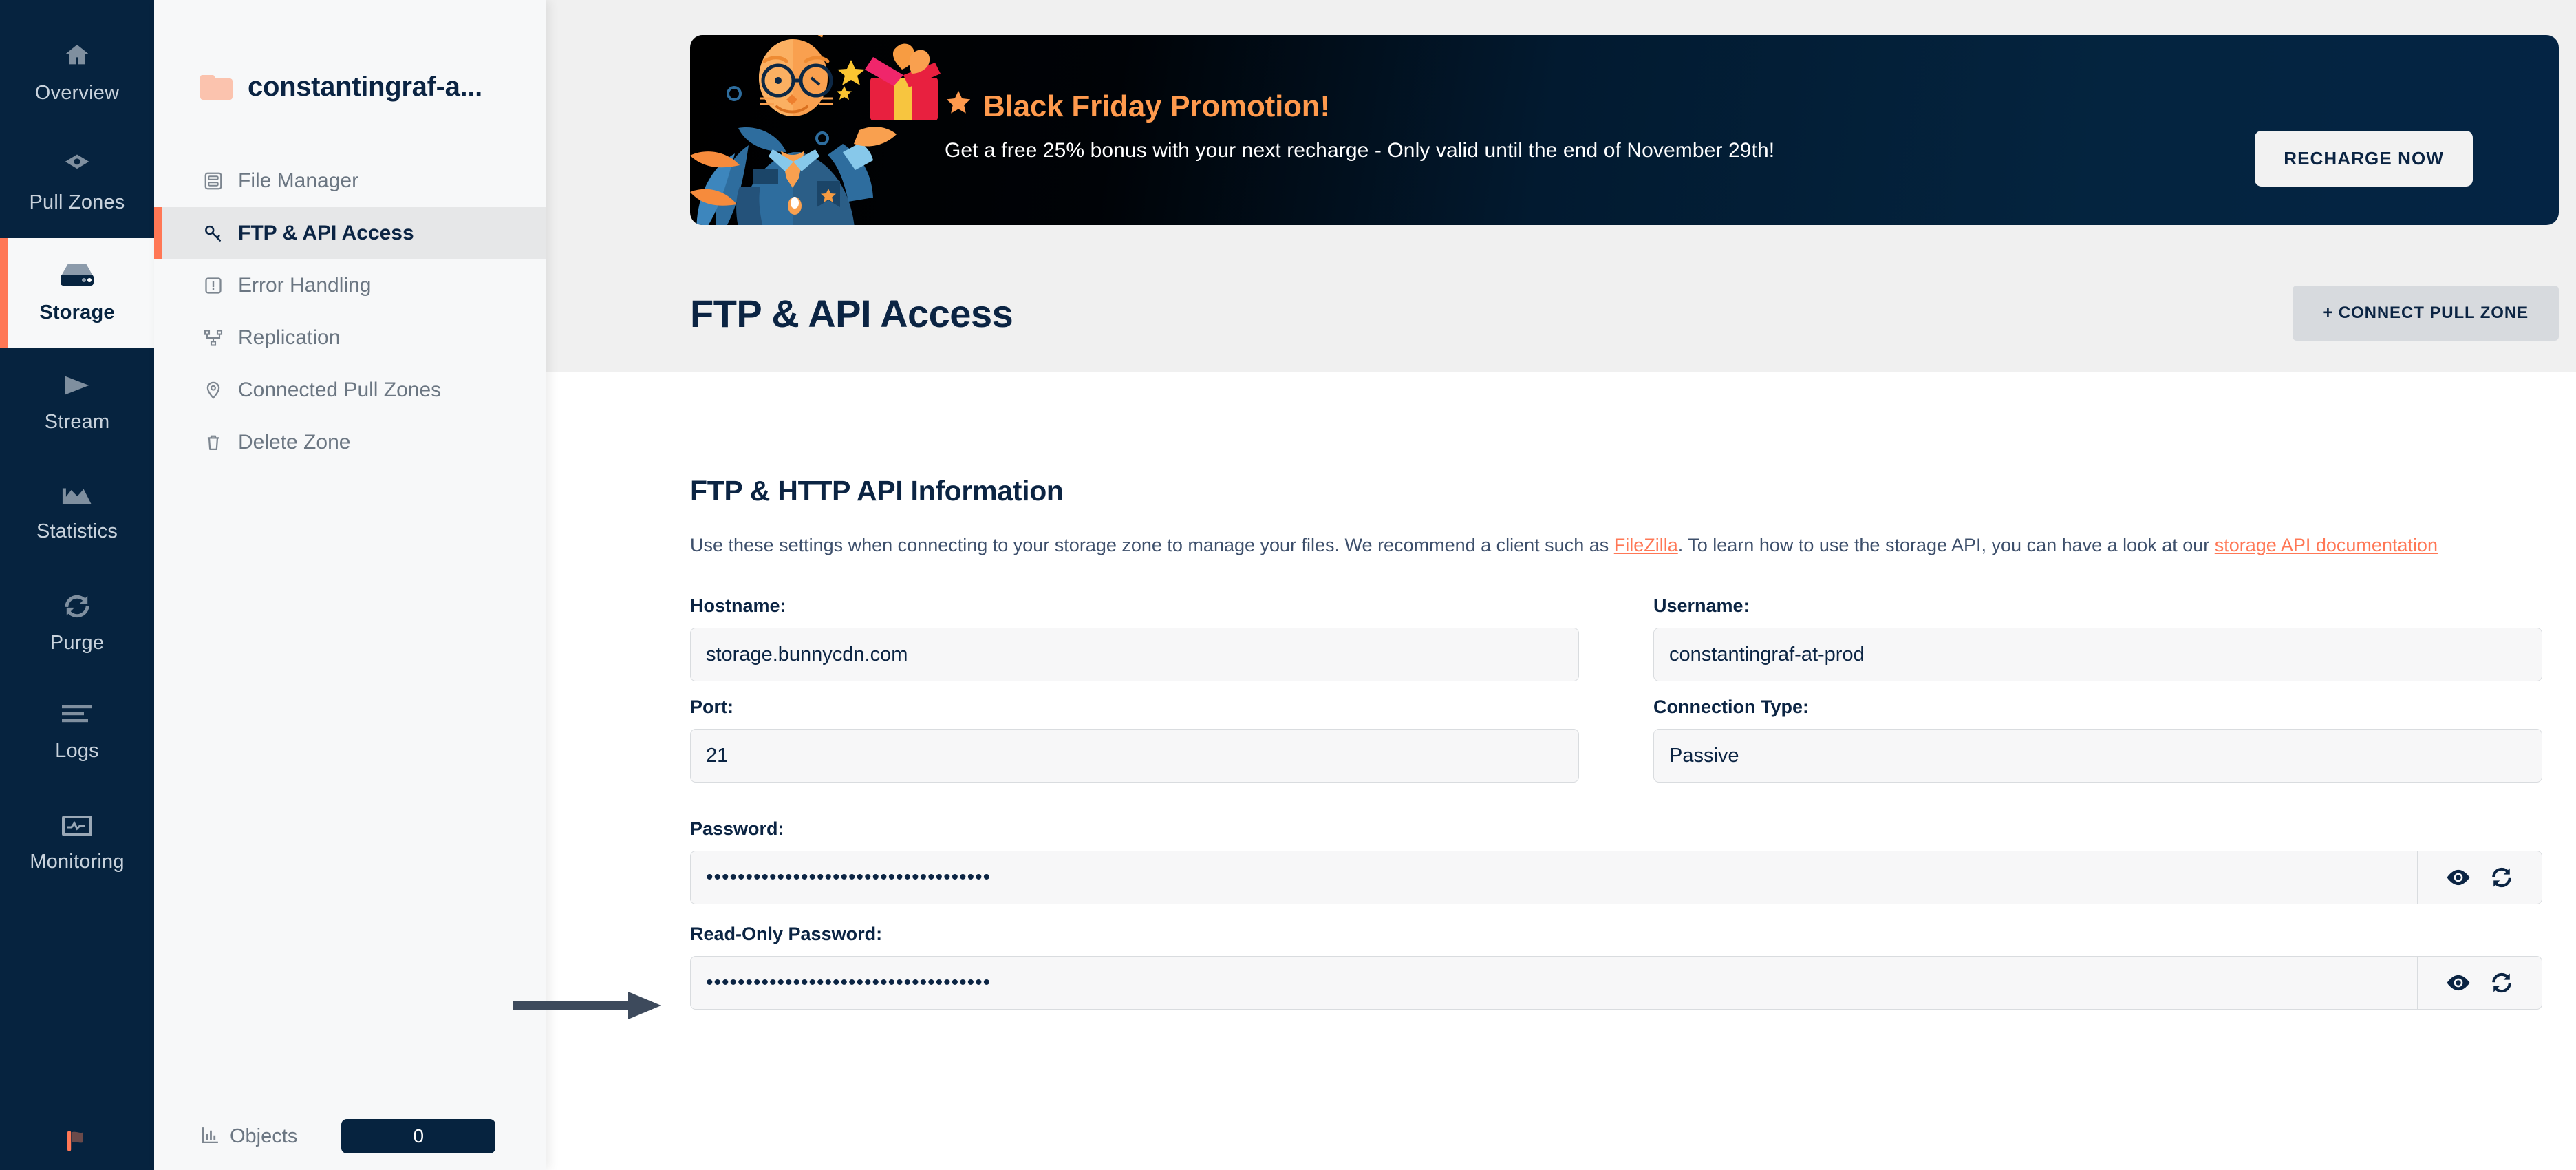 This screenshot has height=1170, width=2576. What do you see at coordinates (77, 202) in the screenshot?
I see `nav-label: Pull Zones` at bounding box center [77, 202].